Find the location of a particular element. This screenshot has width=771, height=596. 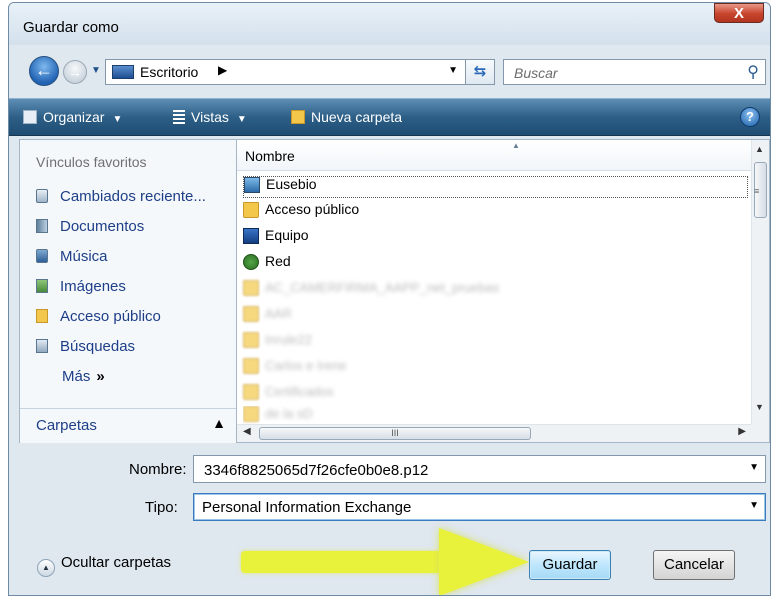

back-button: ← is located at coordinates (44, 71).